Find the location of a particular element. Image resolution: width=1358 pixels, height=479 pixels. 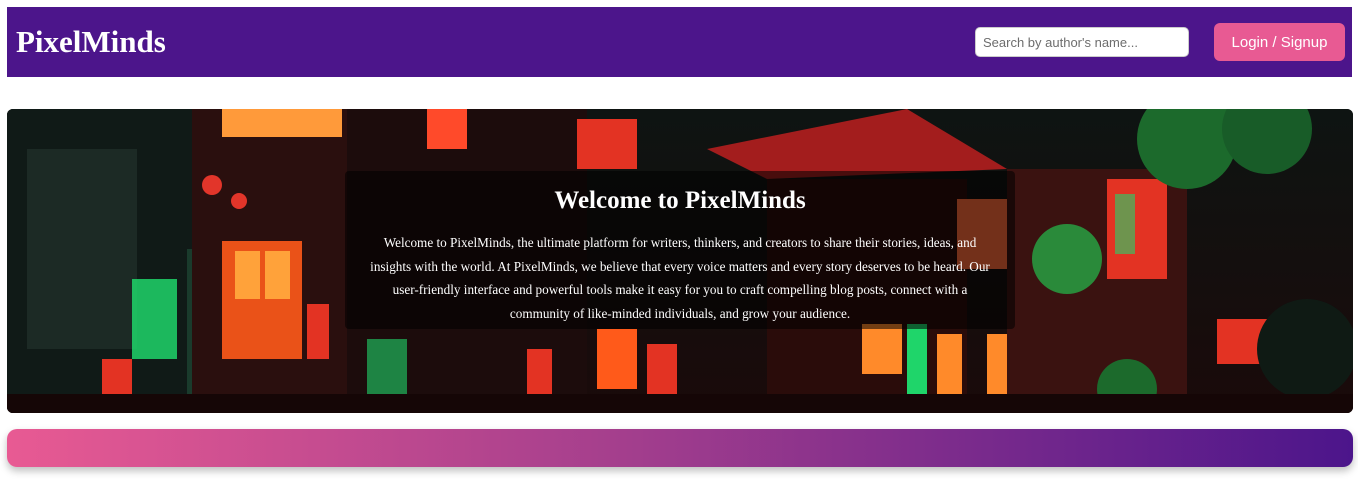

gradient-banner is located at coordinates (680, 448).